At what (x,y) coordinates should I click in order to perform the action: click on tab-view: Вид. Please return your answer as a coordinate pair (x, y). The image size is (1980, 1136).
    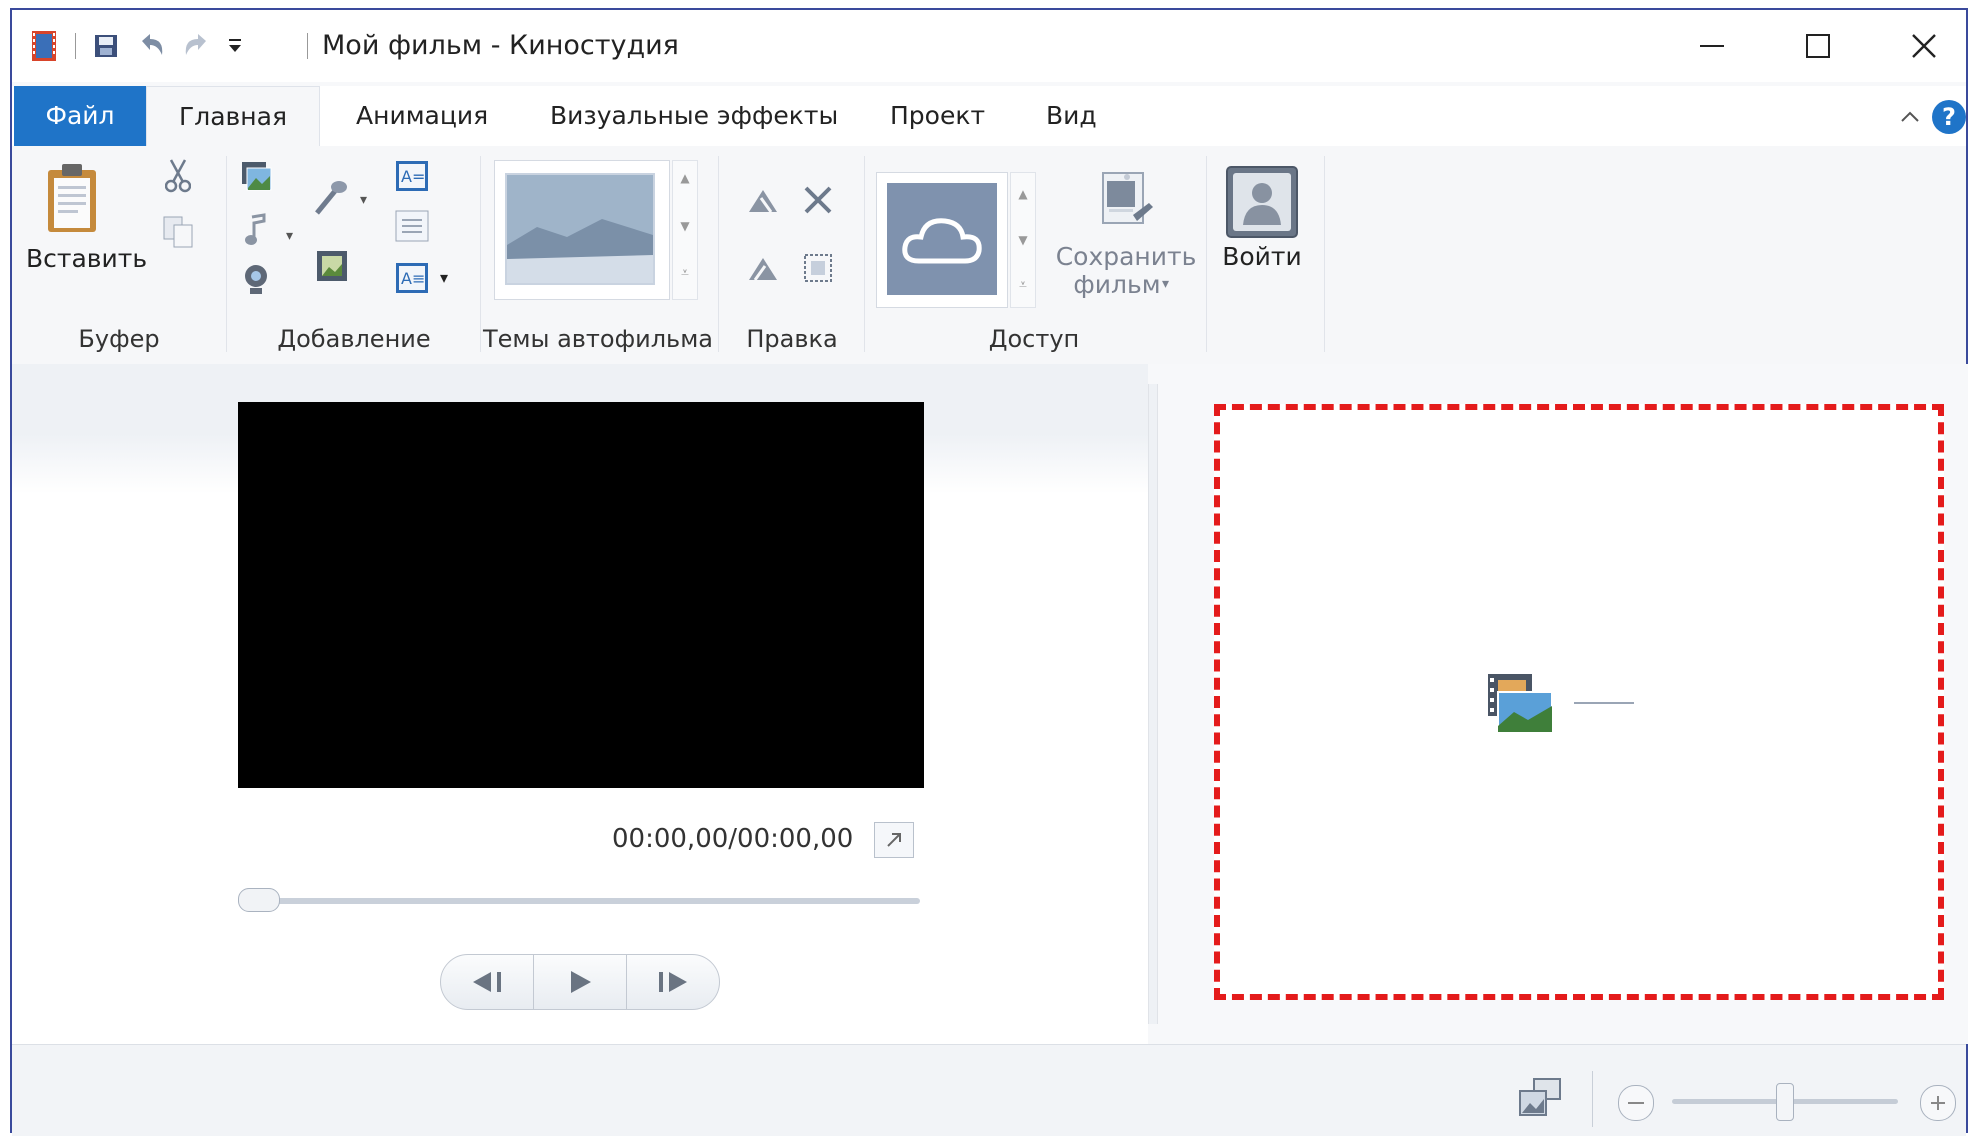
    Looking at the image, I should click on (1071, 116).